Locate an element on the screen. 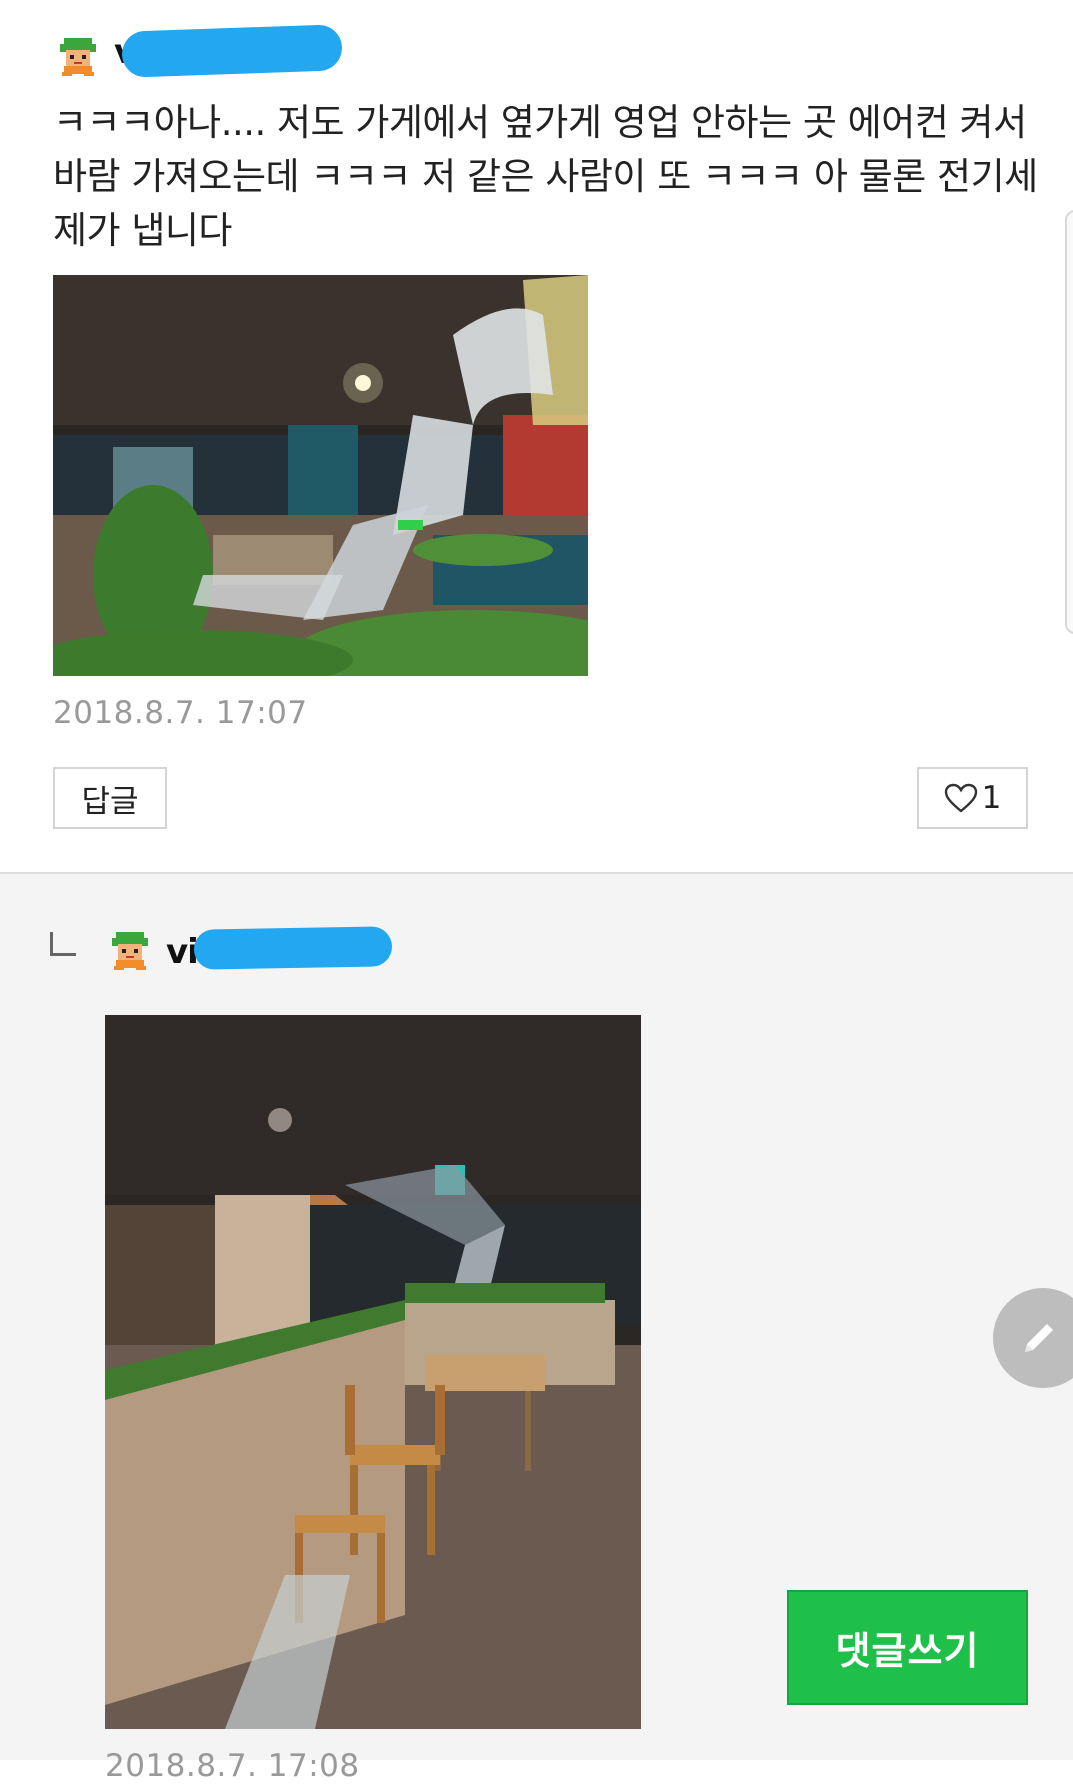 The width and height of the screenshot is (1073, 1784). like-button: 1 is located at coordinates (972, 798).